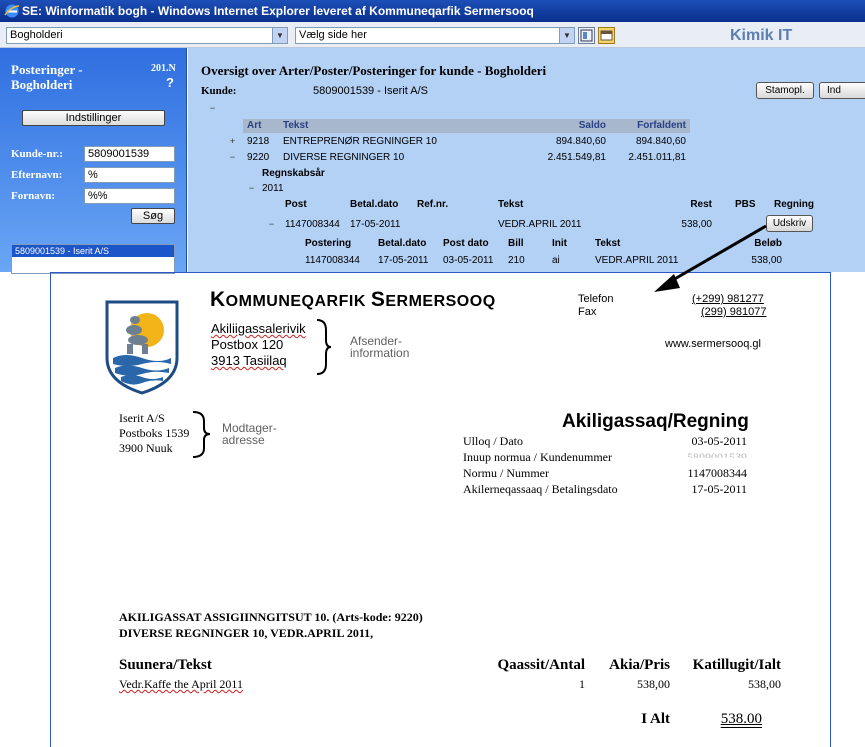 The height and width of the screenshot is (747, 865). Describe the element at coordinates (582, 684) in the screenshot. I see `line-antal: 1` at that location.